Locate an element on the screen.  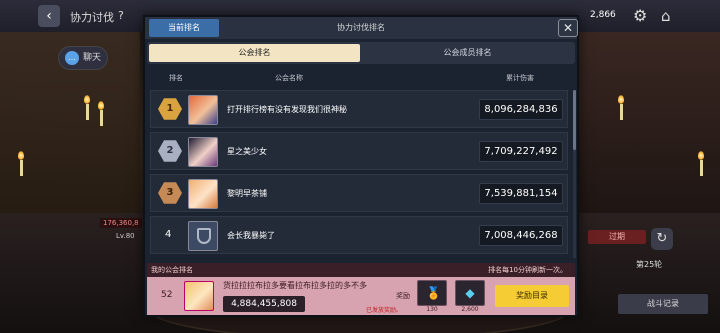
column-rank: 排名 is located at coordinates (176, 78).